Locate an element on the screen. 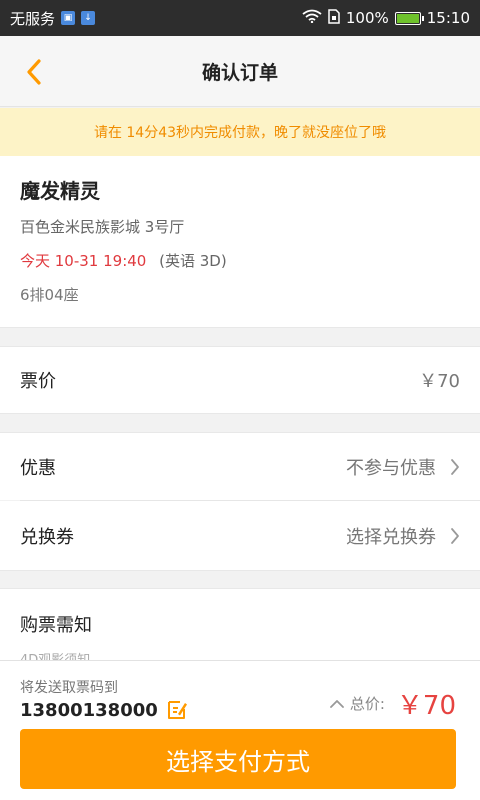 This screenshot has height=800, width=480. edit-icon is located at coordinates (177, 710).